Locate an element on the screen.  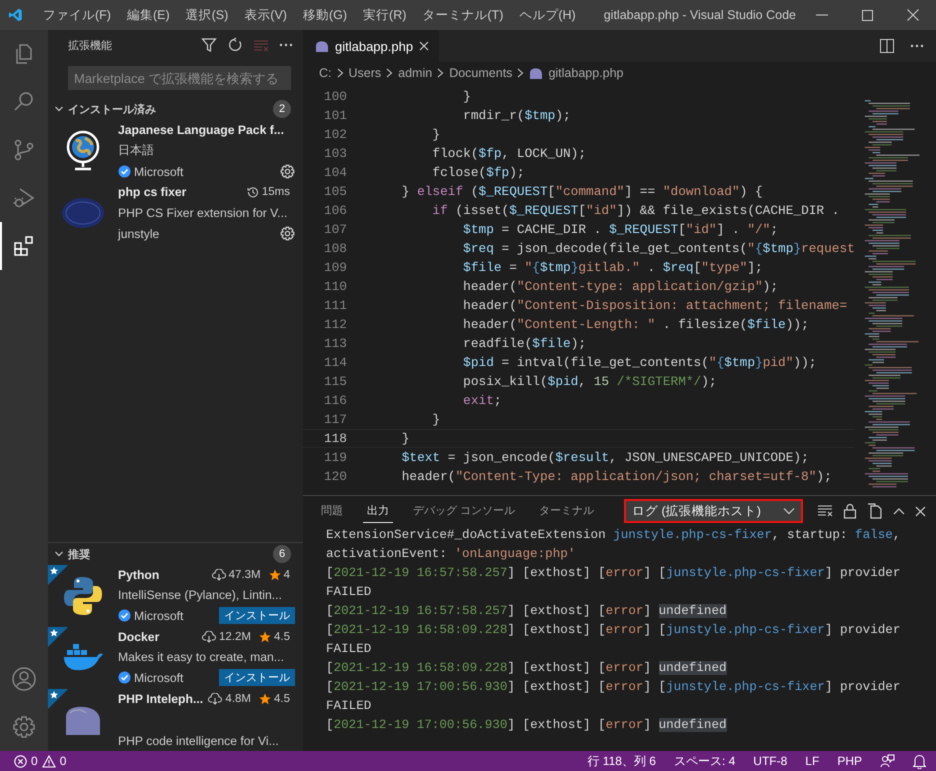
warning-count: 0 is located at coordinates (63, 761).